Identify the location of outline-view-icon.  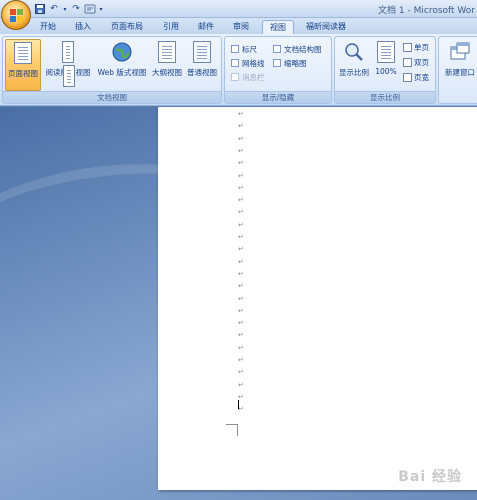
(167, 53).